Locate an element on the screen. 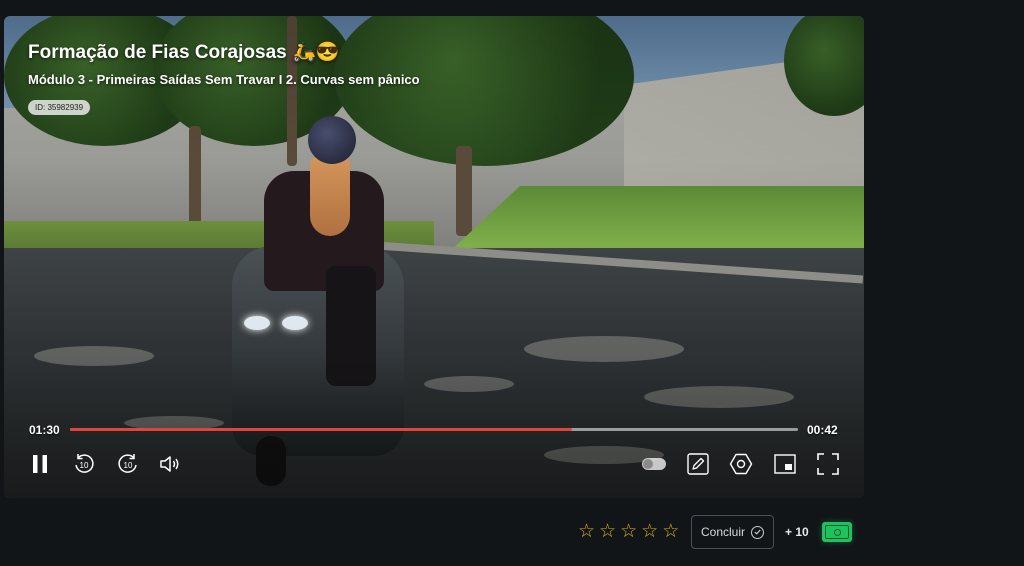 The height and width of the screenshot is (566, 1024). autoplay-toggle is located at coordinates (654, 464).